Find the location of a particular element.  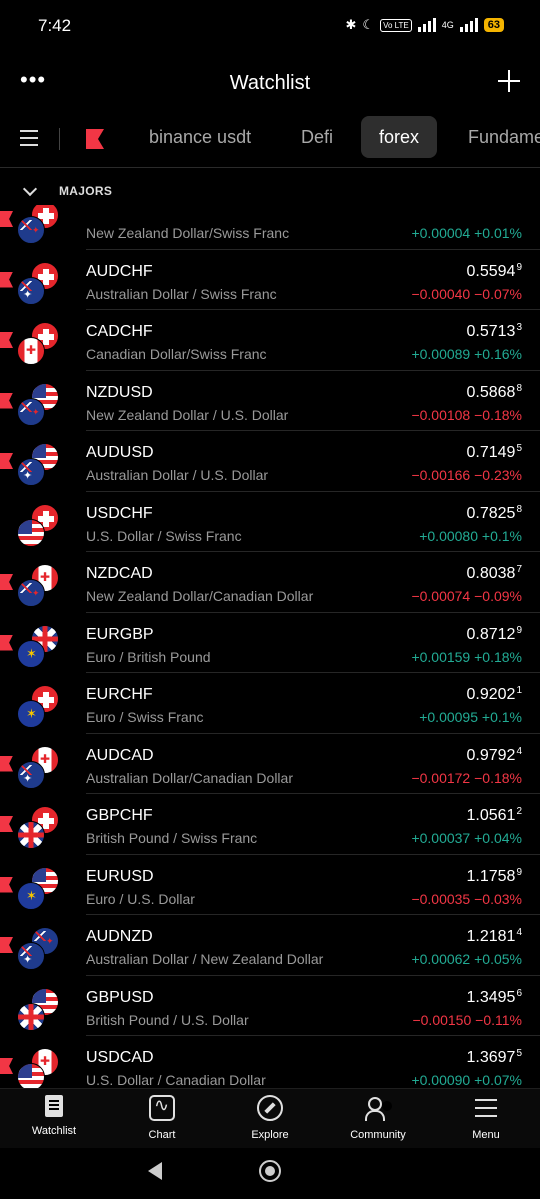

price-main: 0.5713 is located at coordinates (491, 331).